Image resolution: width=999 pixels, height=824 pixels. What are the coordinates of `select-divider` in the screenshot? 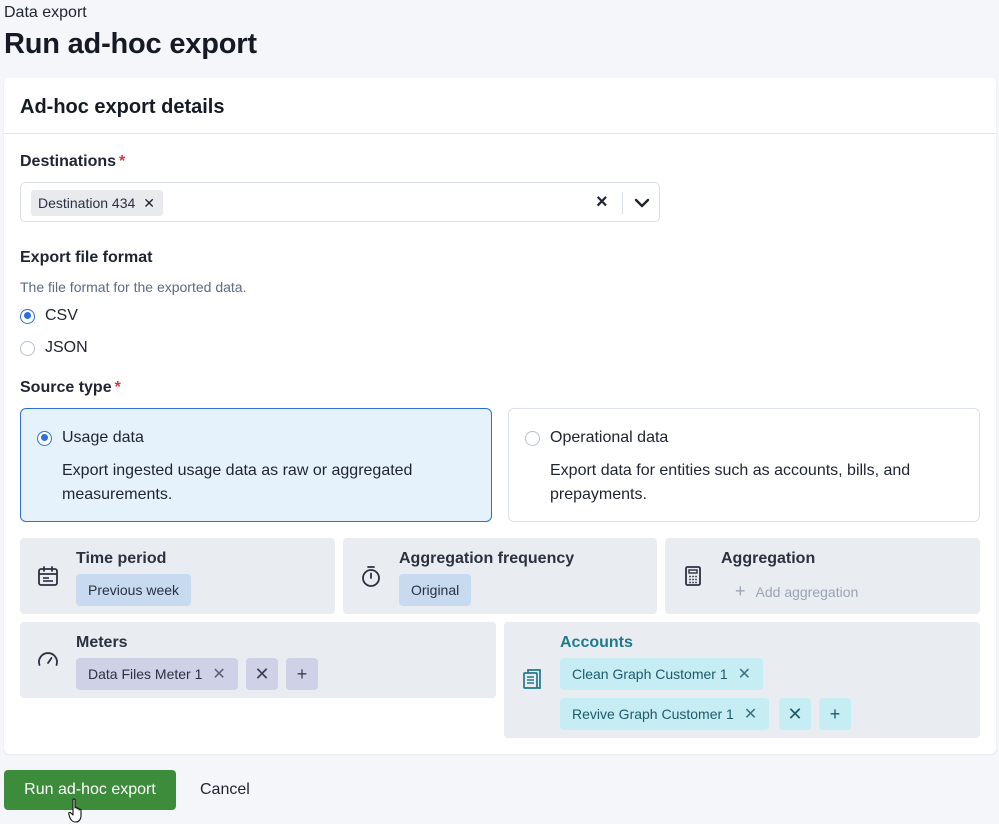 It's located at (622, 203).